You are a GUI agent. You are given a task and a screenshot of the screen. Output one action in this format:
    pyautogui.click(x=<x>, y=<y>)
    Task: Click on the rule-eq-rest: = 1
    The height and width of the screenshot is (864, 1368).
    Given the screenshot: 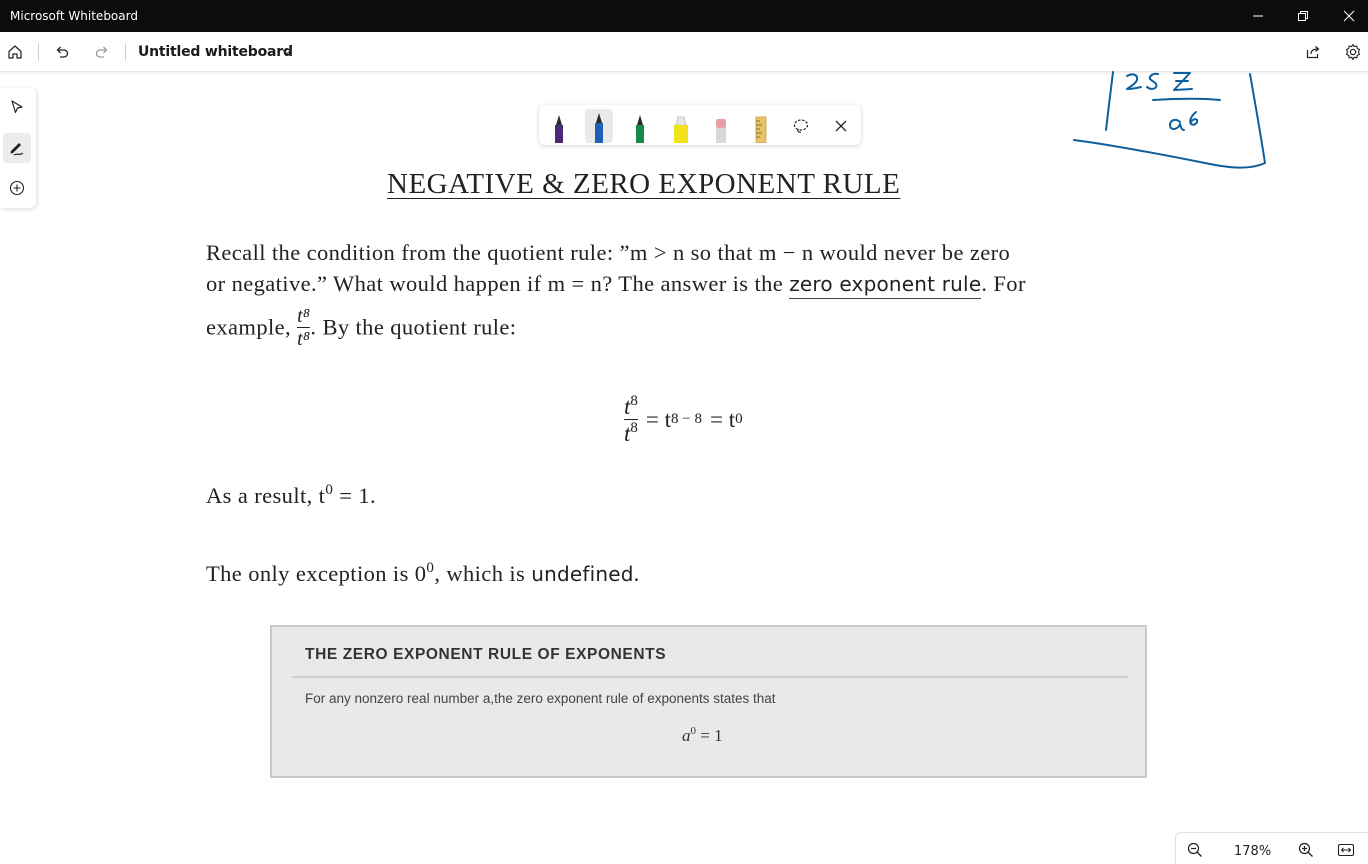 What is the action you would take?
    pyautogui.click(x=709, y=735)
    